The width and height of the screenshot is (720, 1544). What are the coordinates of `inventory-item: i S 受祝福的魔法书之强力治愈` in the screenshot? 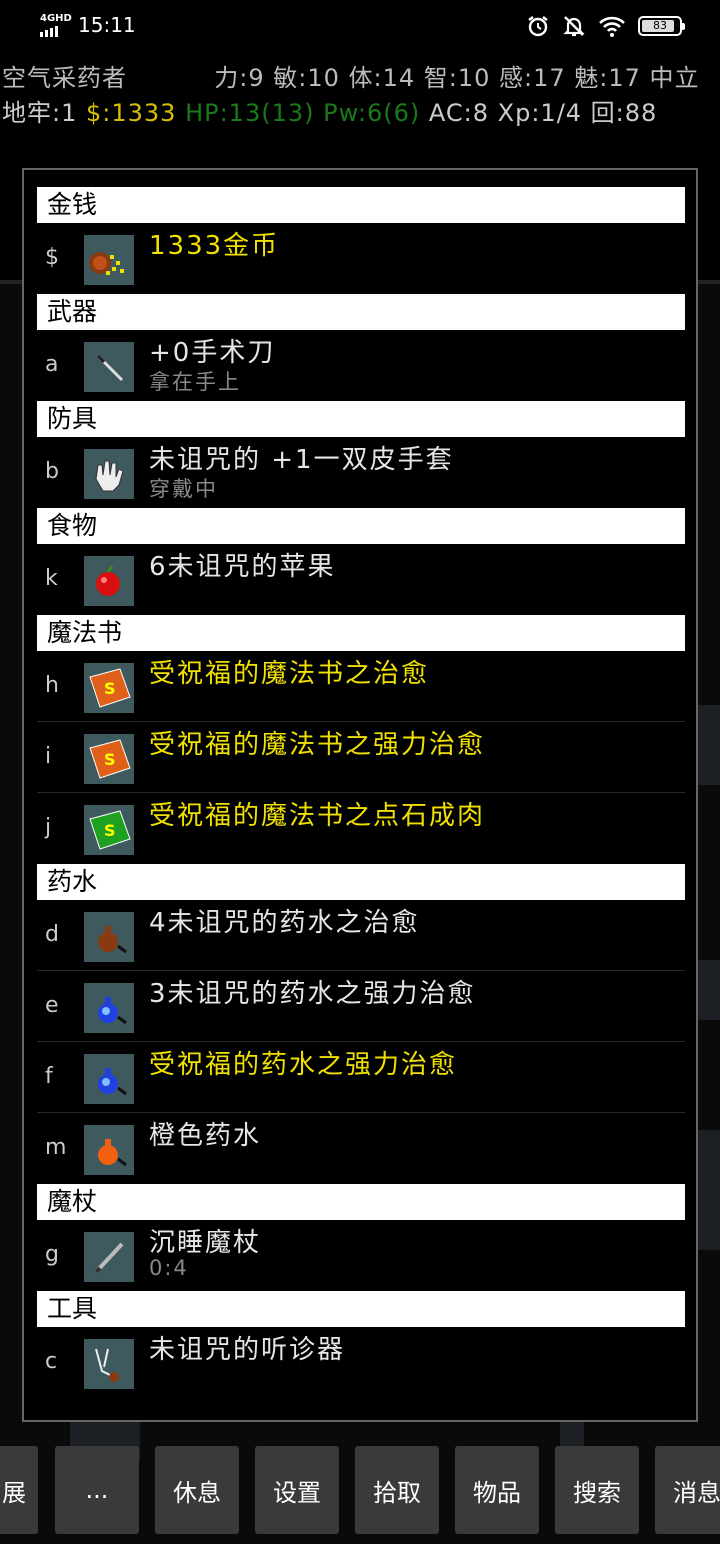 It's located at (361, 757).